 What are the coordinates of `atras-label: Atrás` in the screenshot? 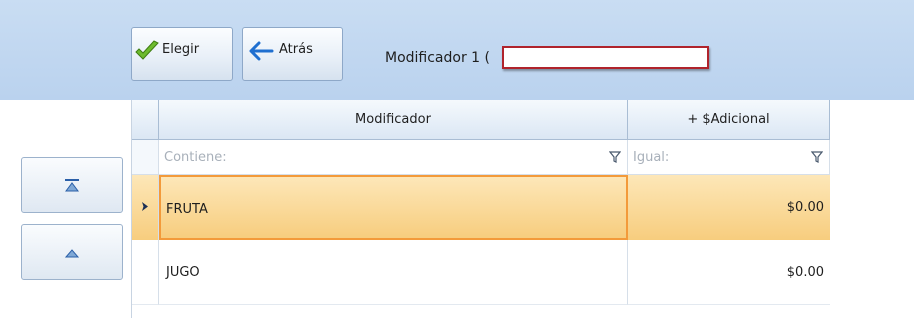 It's located at (296, 49).